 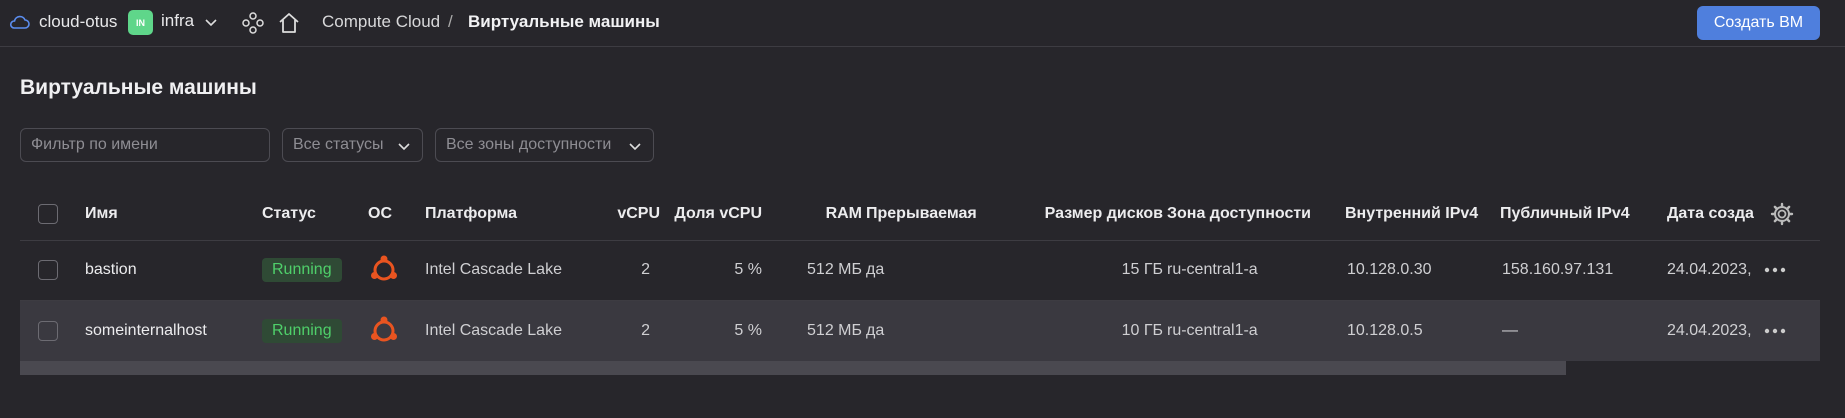 I want to click on column-header-created: Дата создания, so click(x=1711, y=214).